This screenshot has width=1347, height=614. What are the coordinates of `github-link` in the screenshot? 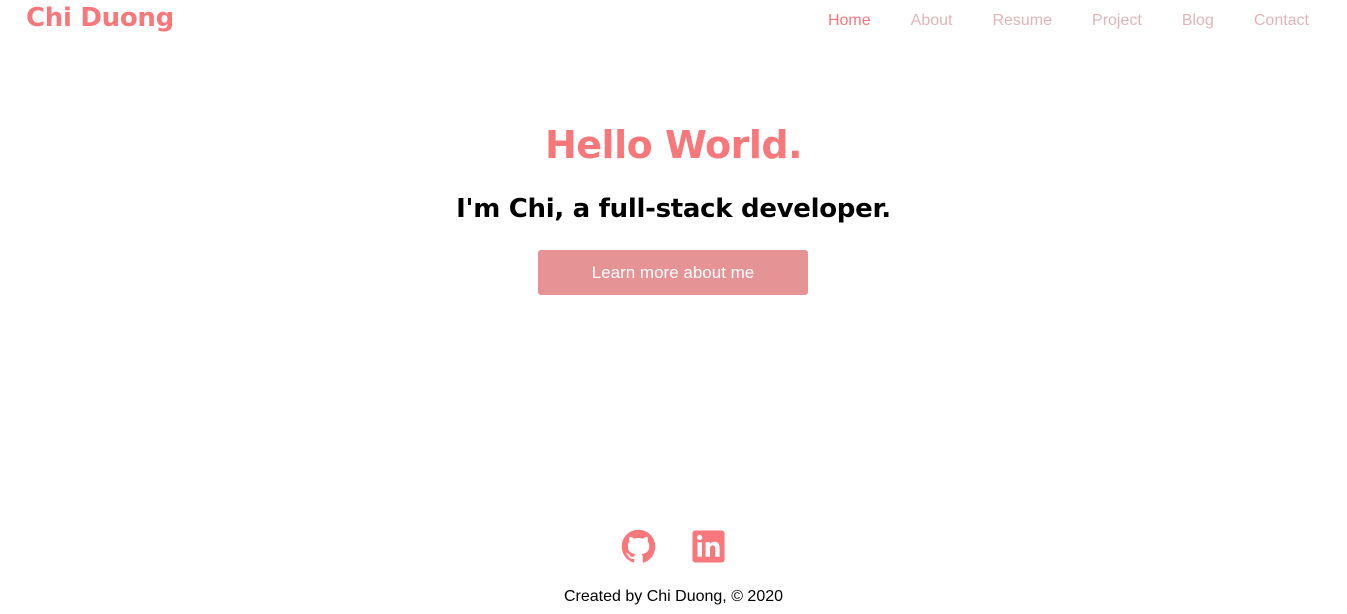 It's located at (638, 546).